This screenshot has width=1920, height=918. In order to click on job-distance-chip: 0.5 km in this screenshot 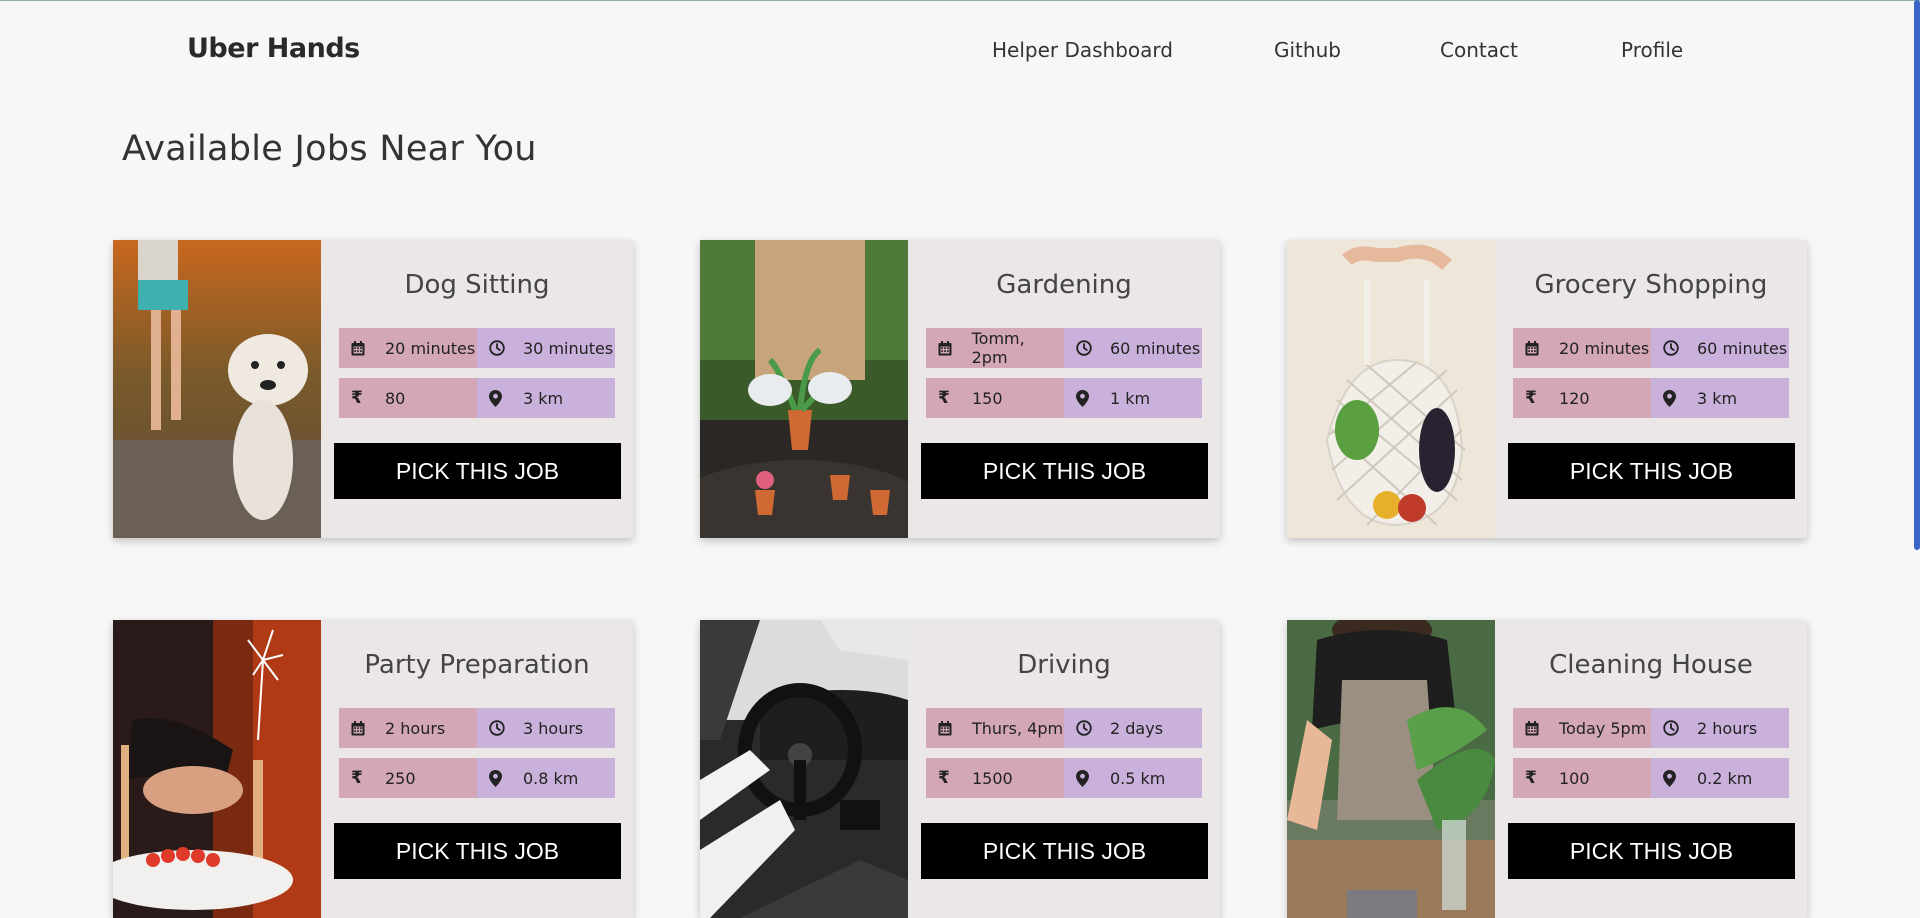, I will do `click(1133, 778)`.